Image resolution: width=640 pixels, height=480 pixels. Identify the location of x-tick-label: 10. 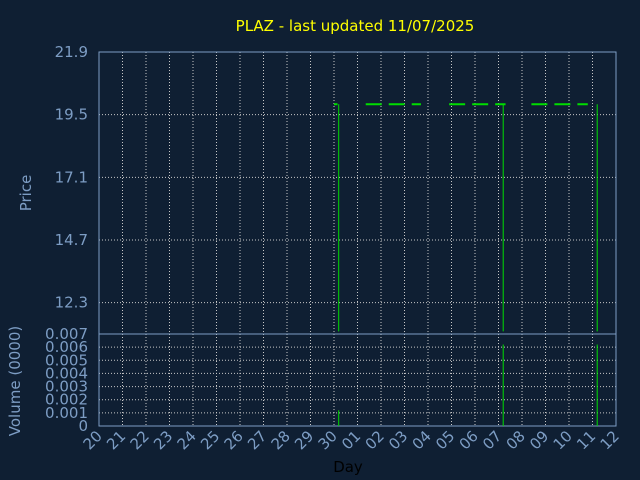
(563, 440).